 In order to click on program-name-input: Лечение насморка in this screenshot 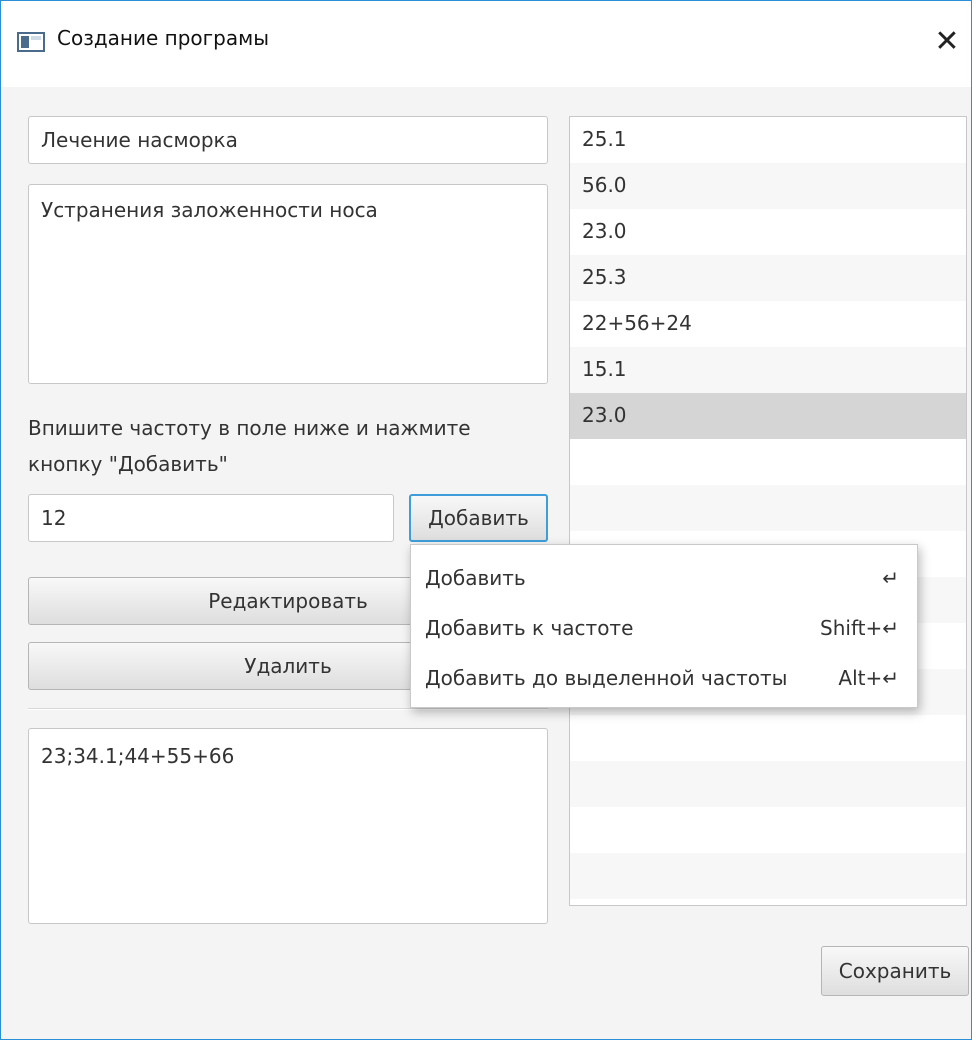, I will do `click(288, 140)`.